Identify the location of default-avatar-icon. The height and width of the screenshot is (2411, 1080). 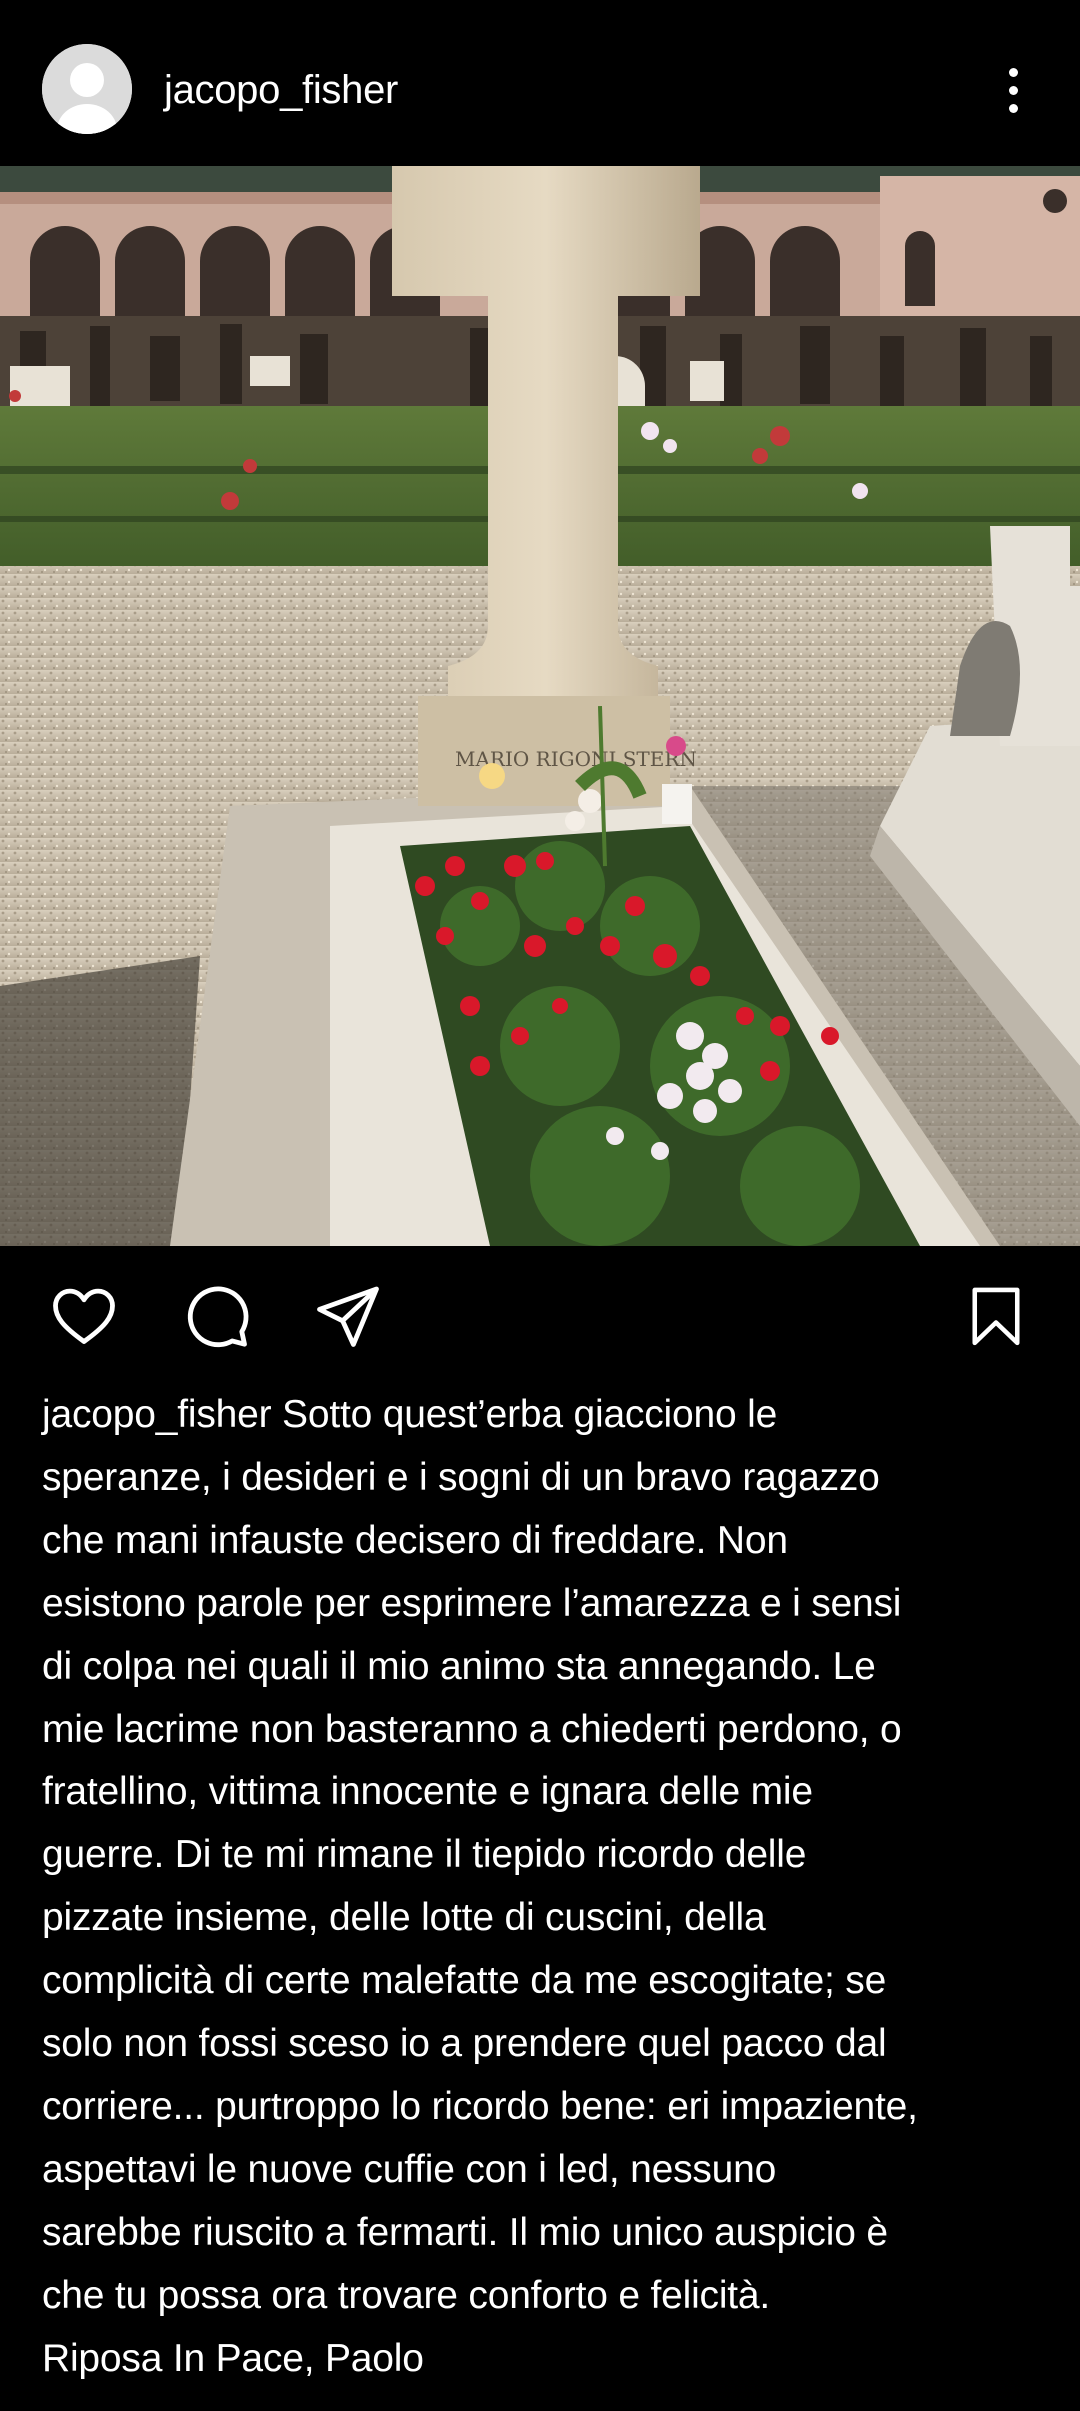
(87, 89).